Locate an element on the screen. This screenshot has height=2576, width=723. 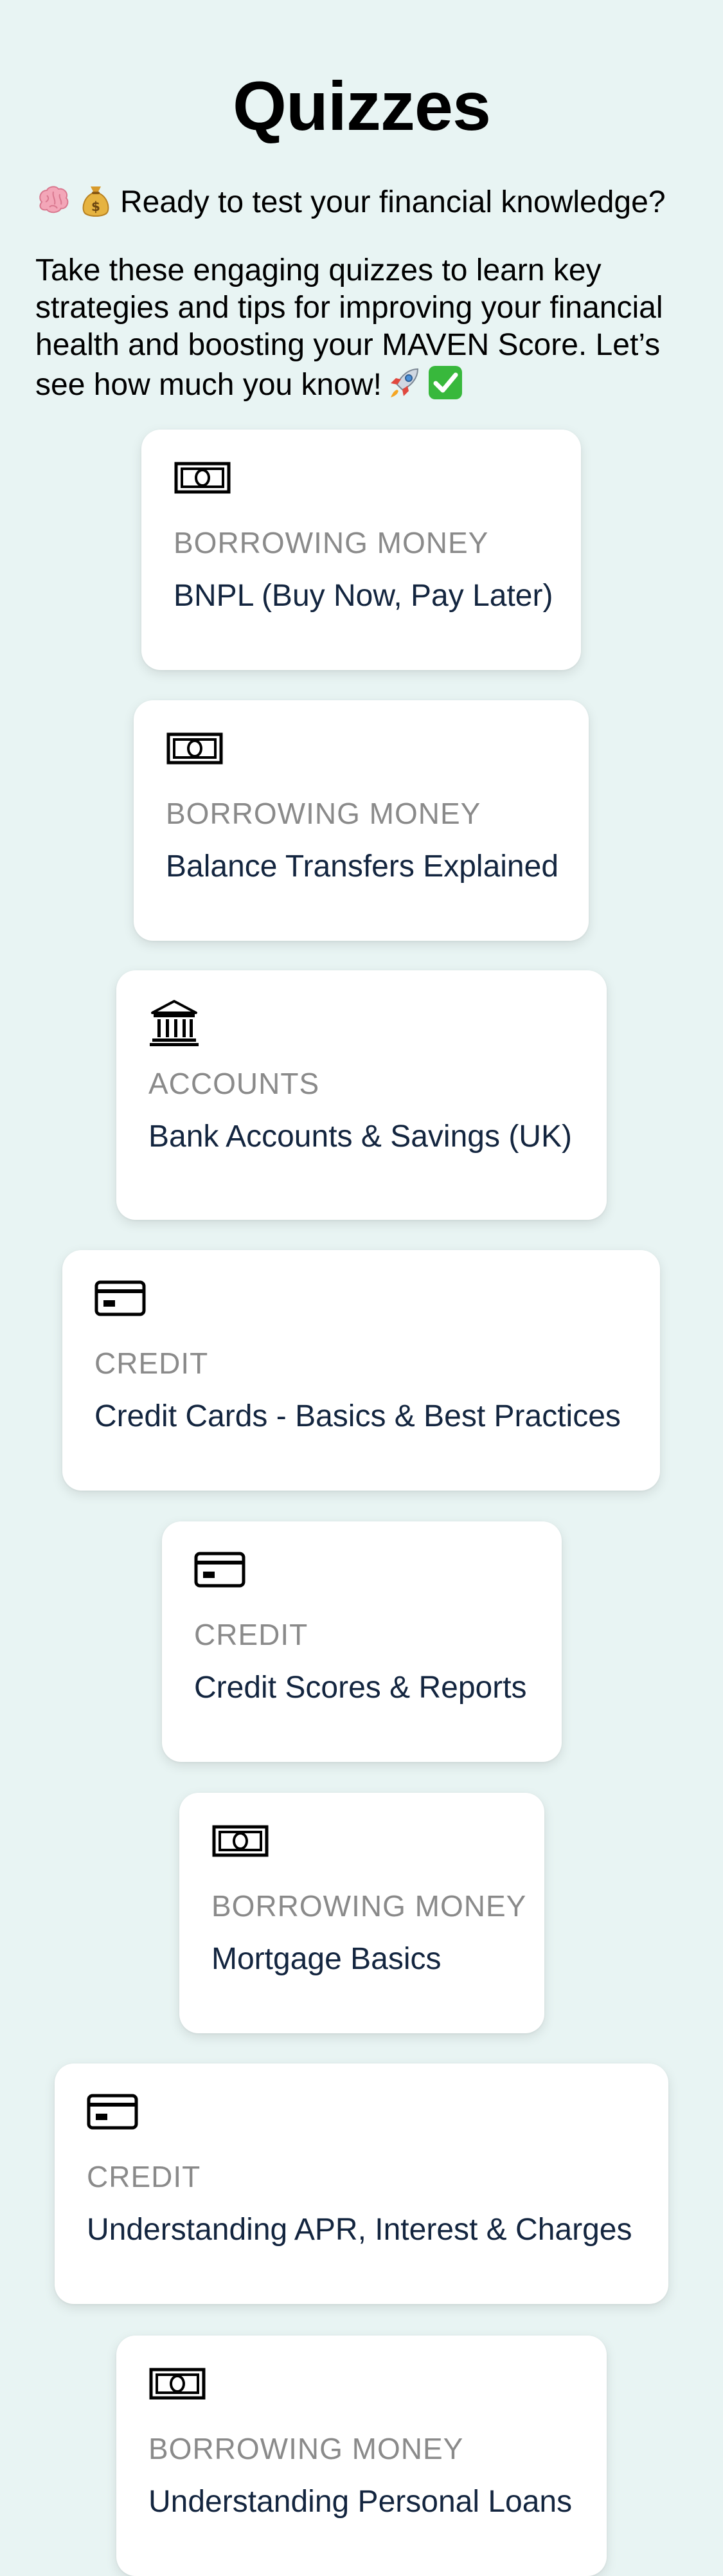
check-mark-emoji-icon is located at coordinates (446, 382).